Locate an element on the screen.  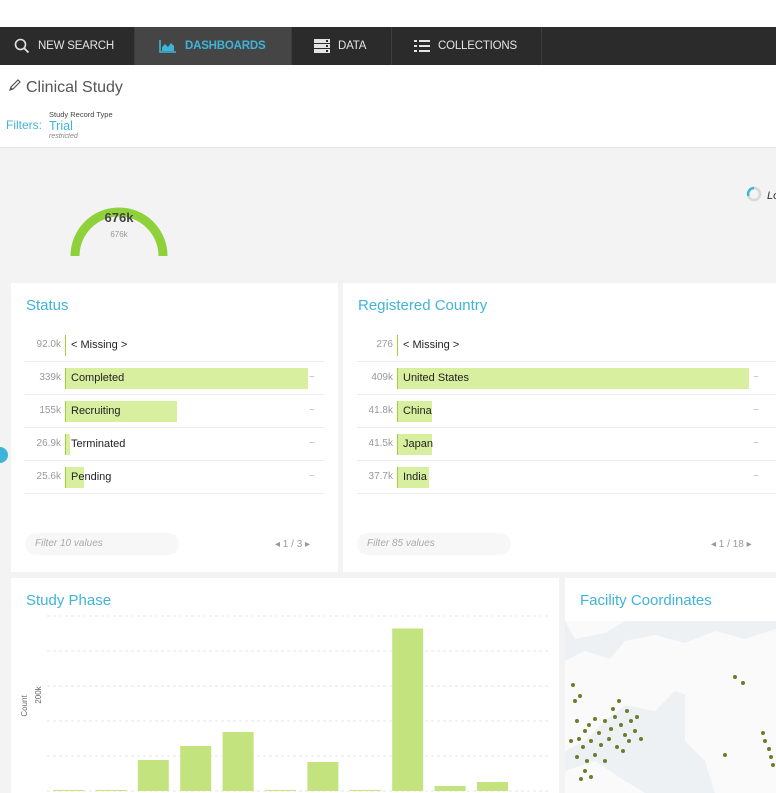
loading-text: Lo is located at coordinates (771, 195).